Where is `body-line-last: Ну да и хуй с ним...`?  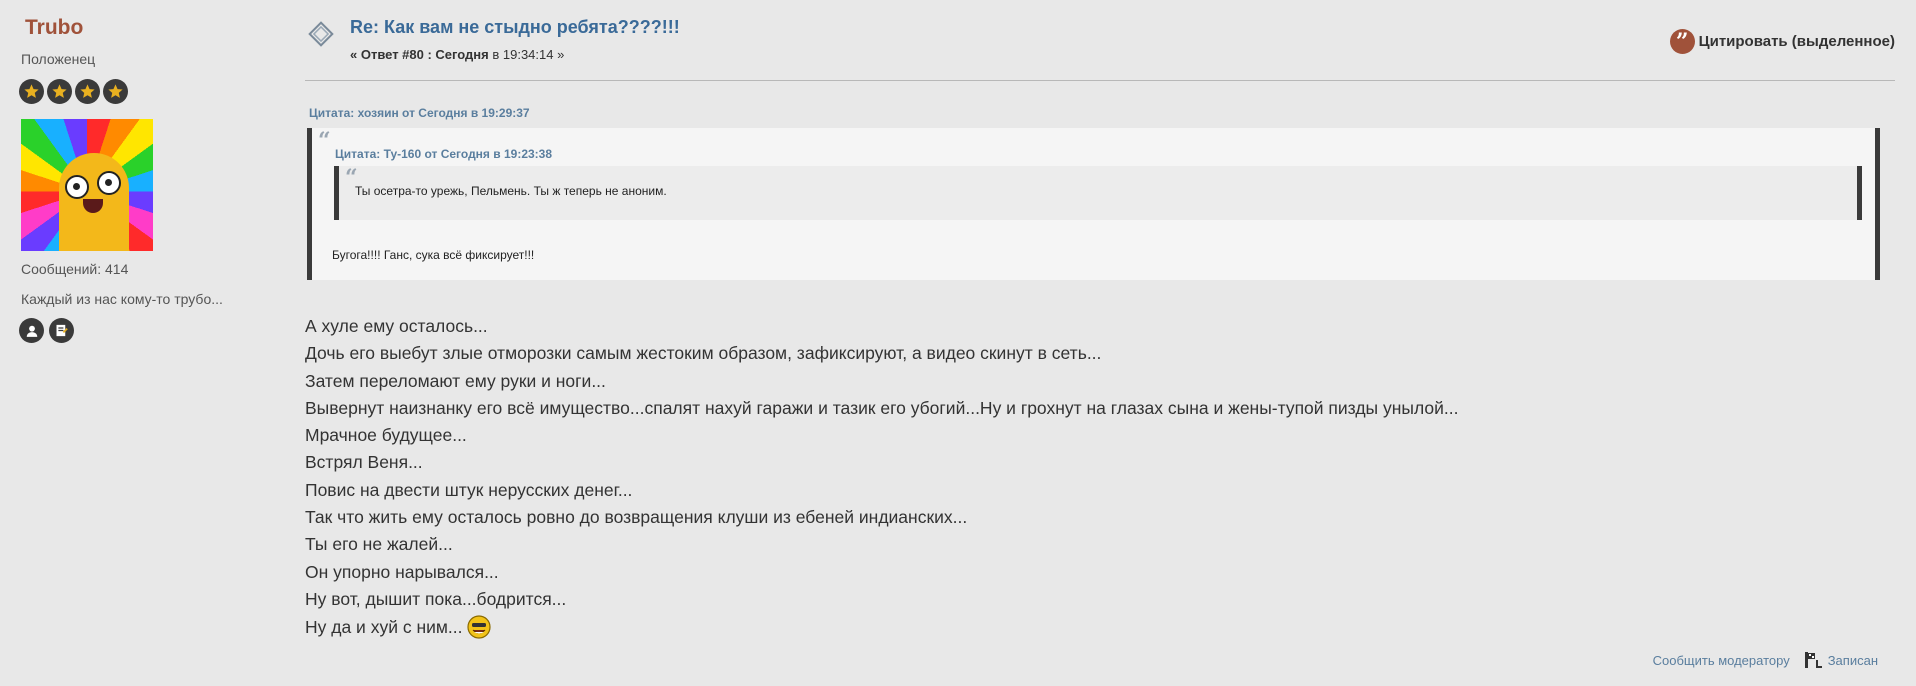 body-line-last: Ну да и хуй с ним... is located at coordinates (881, 627).